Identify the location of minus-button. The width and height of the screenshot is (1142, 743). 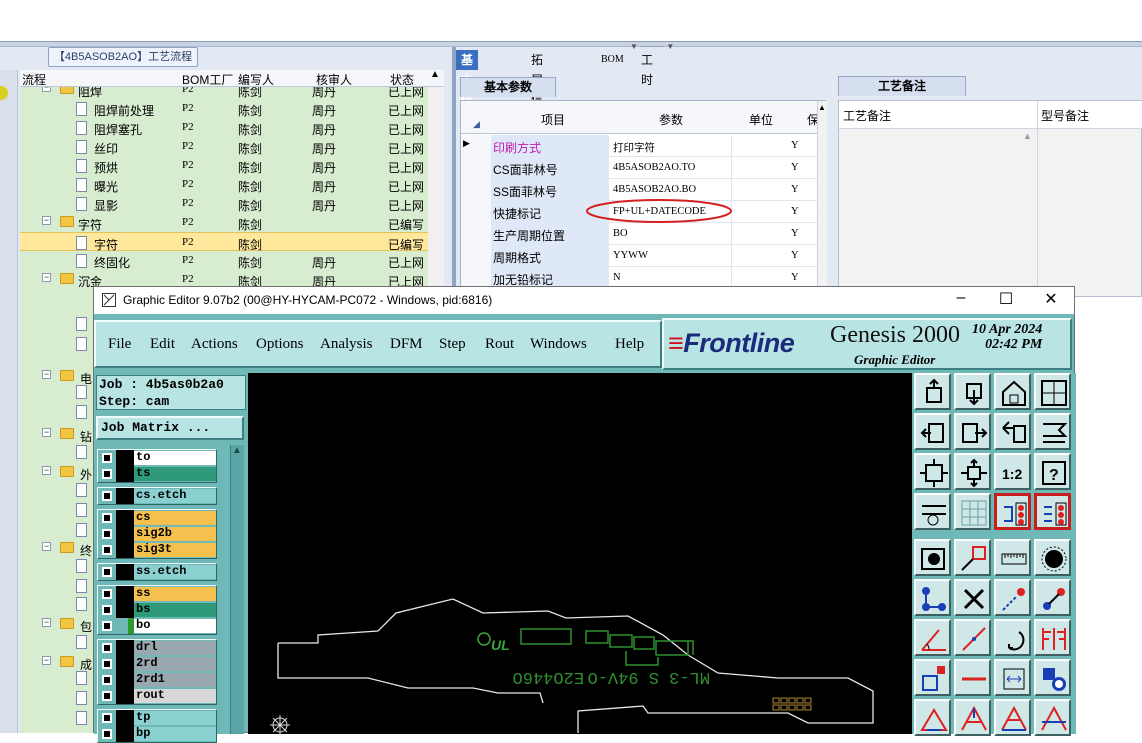
(972, 677).